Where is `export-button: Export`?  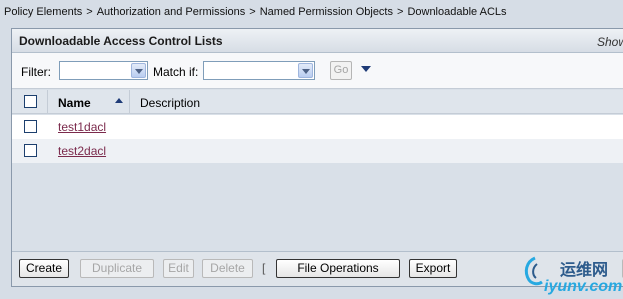
export-button: Export is located at coordinates (433, 268).